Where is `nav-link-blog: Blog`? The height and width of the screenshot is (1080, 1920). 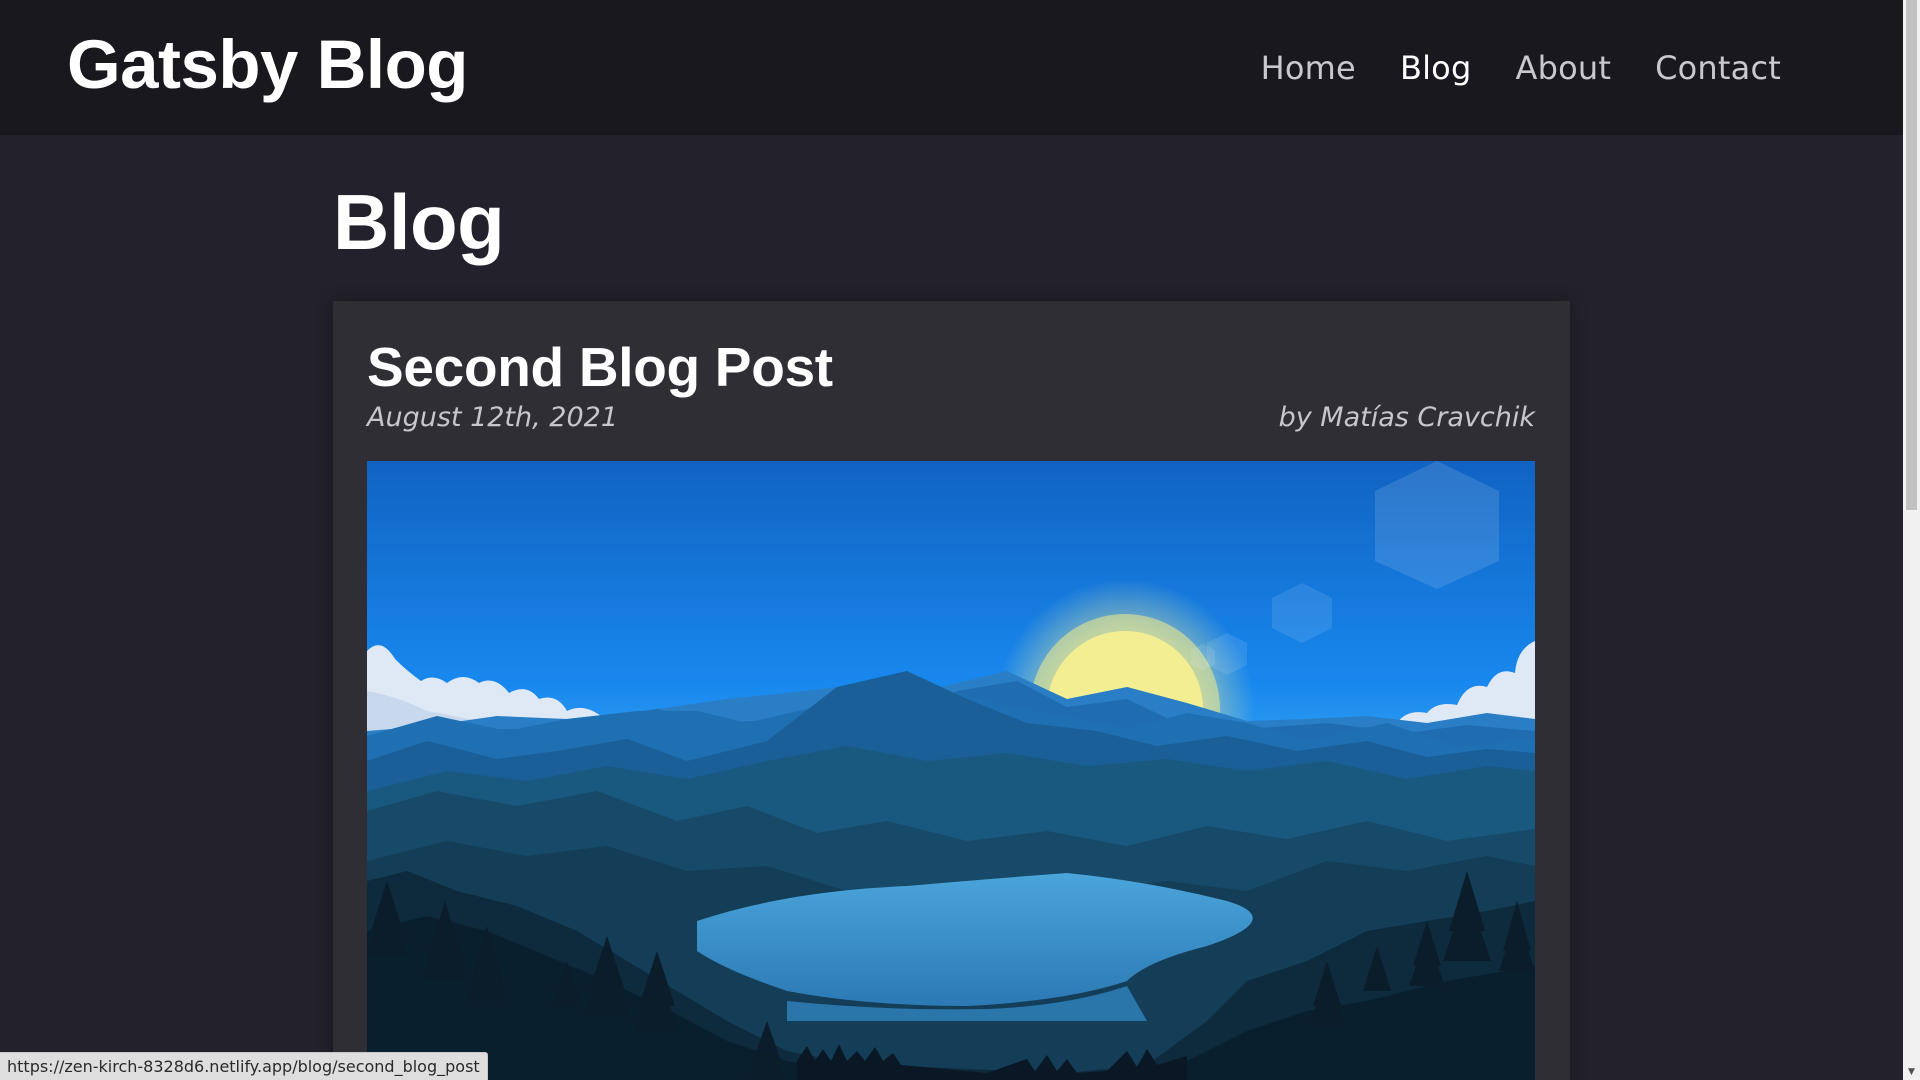 nav-link-blog: Blog is located at coordinates (1436, 68).